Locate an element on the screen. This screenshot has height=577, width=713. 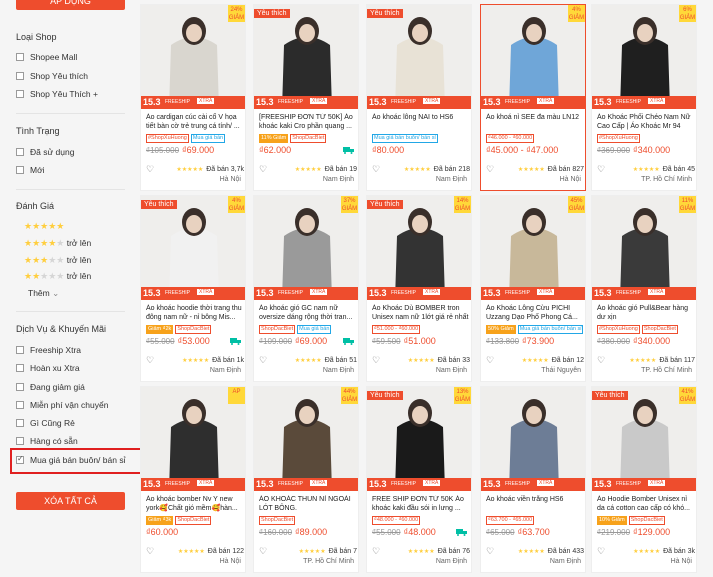
product-meta: ♡ ★★★★★ Đã bán 19 is located at coordinates (308, 169).